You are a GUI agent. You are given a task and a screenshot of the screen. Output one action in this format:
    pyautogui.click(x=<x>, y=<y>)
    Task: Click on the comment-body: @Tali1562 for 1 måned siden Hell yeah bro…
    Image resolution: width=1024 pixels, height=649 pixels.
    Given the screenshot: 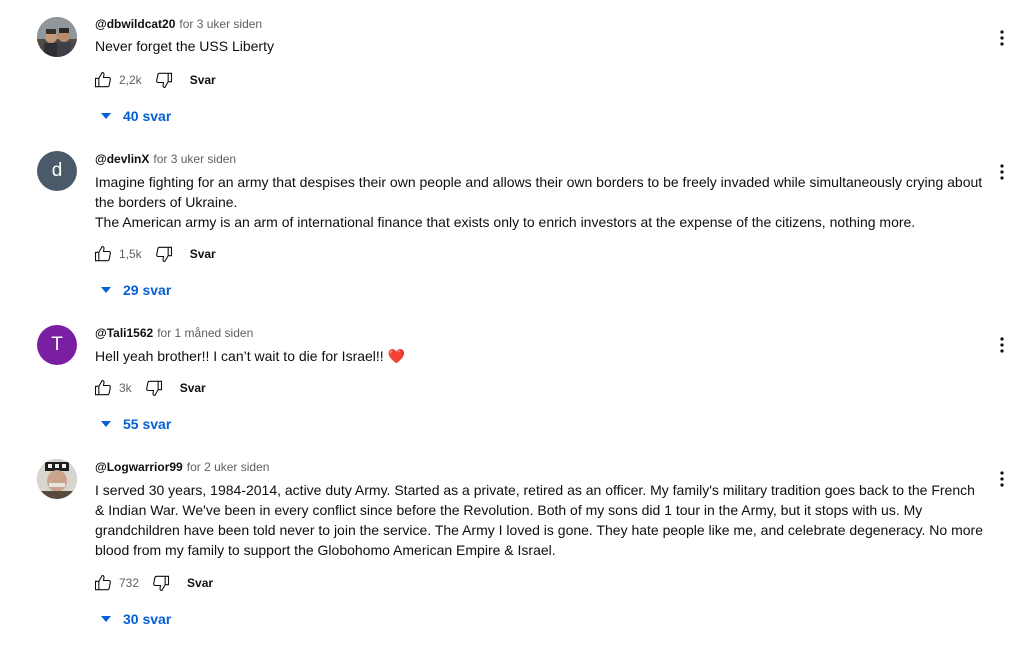 What is the action you would take?
    pyautogui.click(x=539, y=378)
    